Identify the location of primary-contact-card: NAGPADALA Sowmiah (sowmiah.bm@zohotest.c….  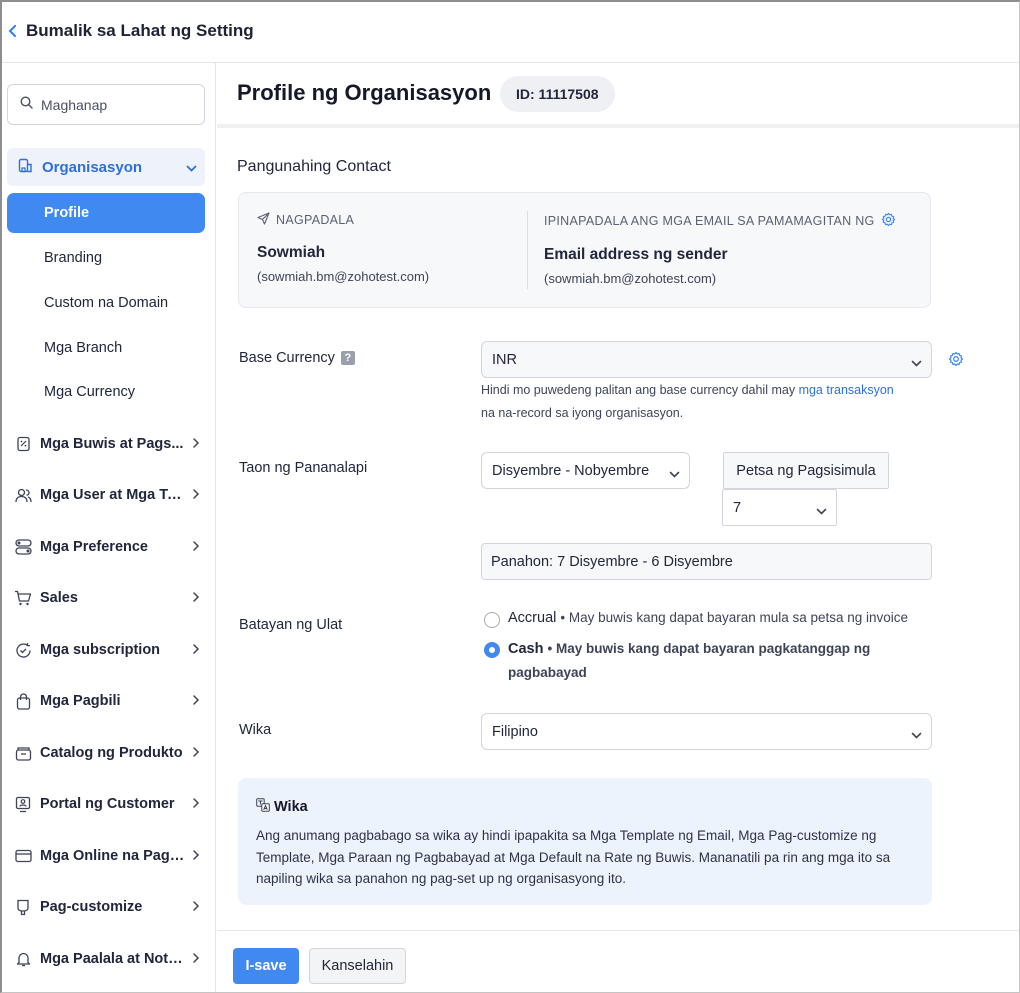
(584, 250).